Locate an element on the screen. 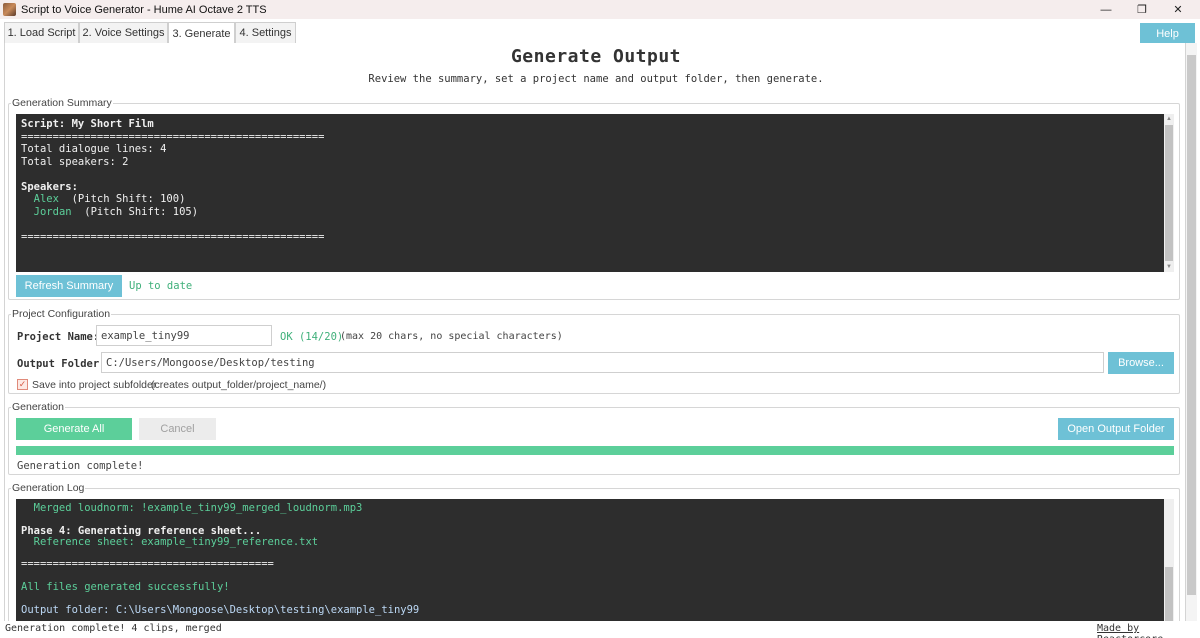  speaker-detail: (Pitch Shift: 105) is located at coordinates (141, 211).